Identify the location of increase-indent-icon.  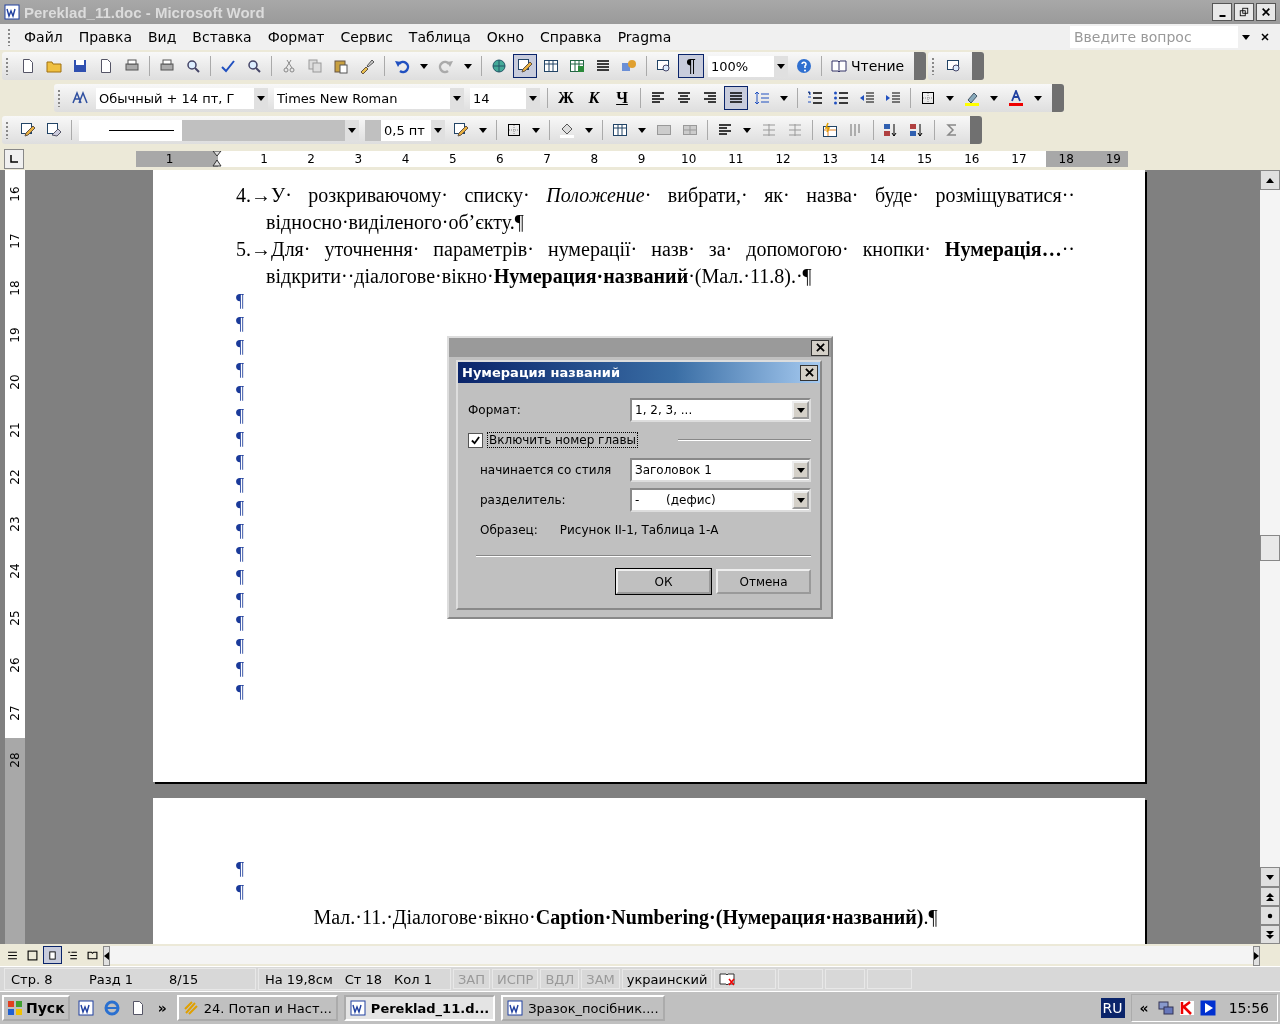
(893, 98).